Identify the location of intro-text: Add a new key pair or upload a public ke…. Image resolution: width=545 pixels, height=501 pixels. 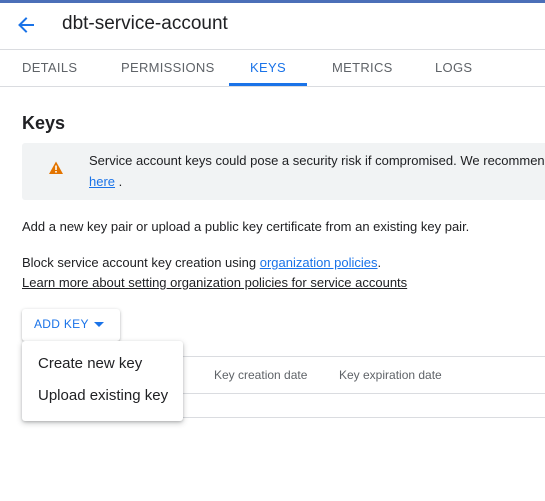
(246, 226).